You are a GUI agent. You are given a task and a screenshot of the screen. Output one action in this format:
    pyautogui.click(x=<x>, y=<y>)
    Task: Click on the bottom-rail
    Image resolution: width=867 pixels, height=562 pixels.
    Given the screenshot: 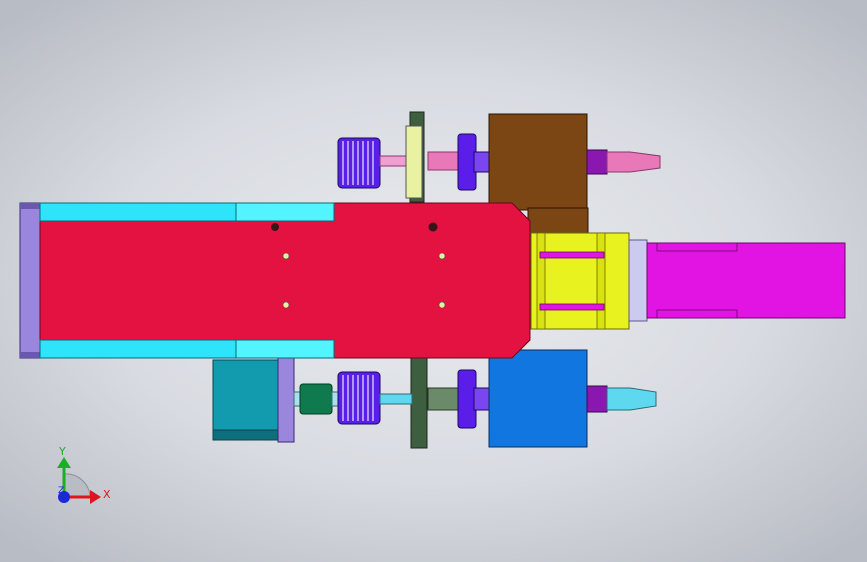 What is the action you would take?
    pyautogui.click(x=138, y=349)
    